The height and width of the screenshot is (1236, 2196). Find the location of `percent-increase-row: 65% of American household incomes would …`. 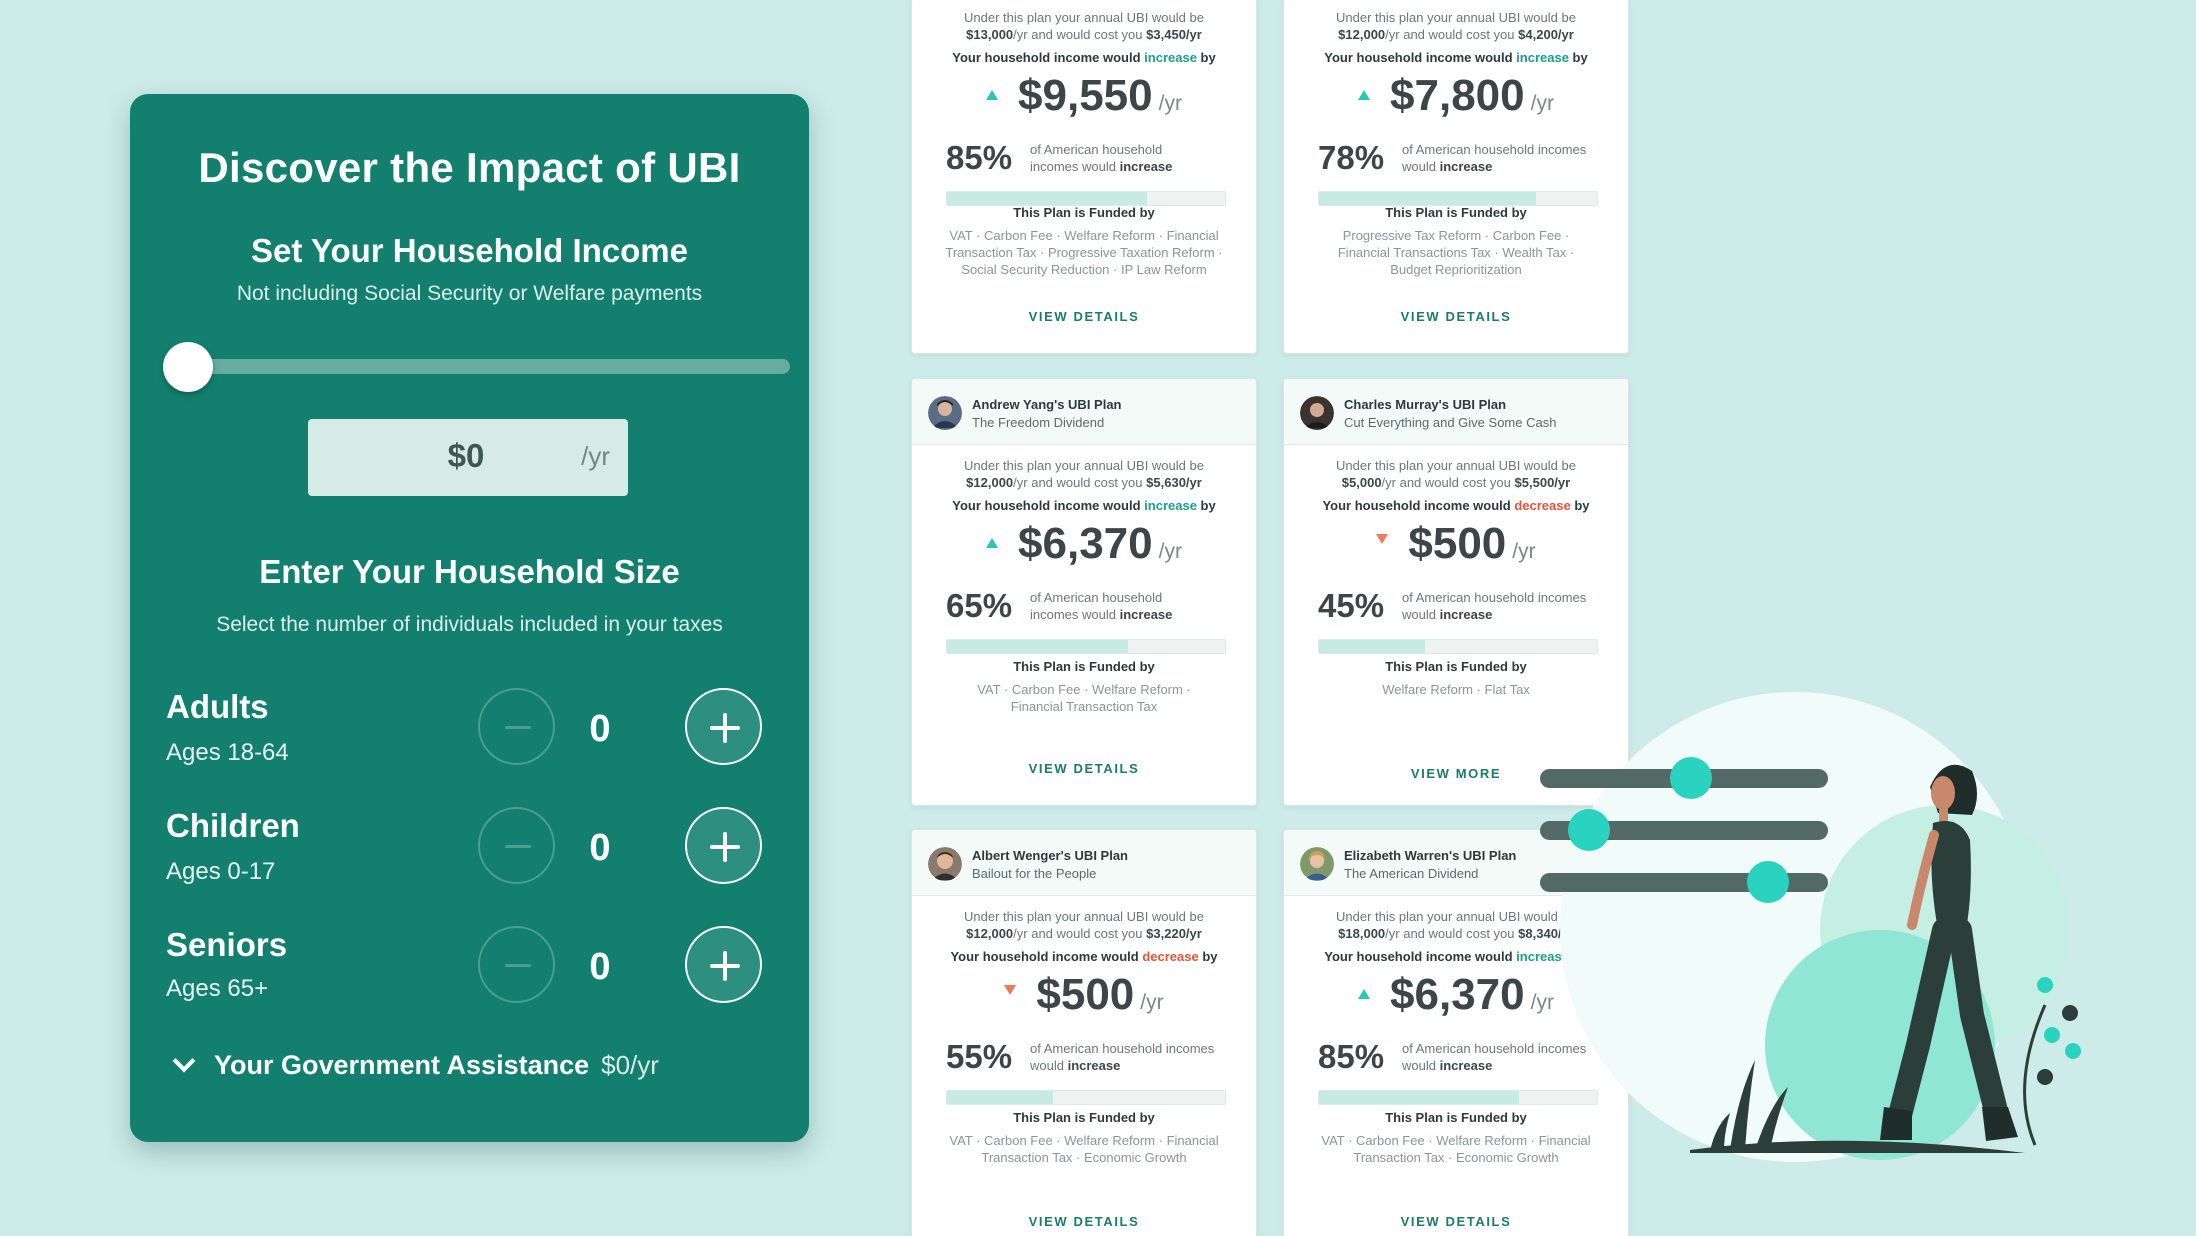

percent-increase-row: 65% of American household incomes would … is located at coordinates (1084, 602).